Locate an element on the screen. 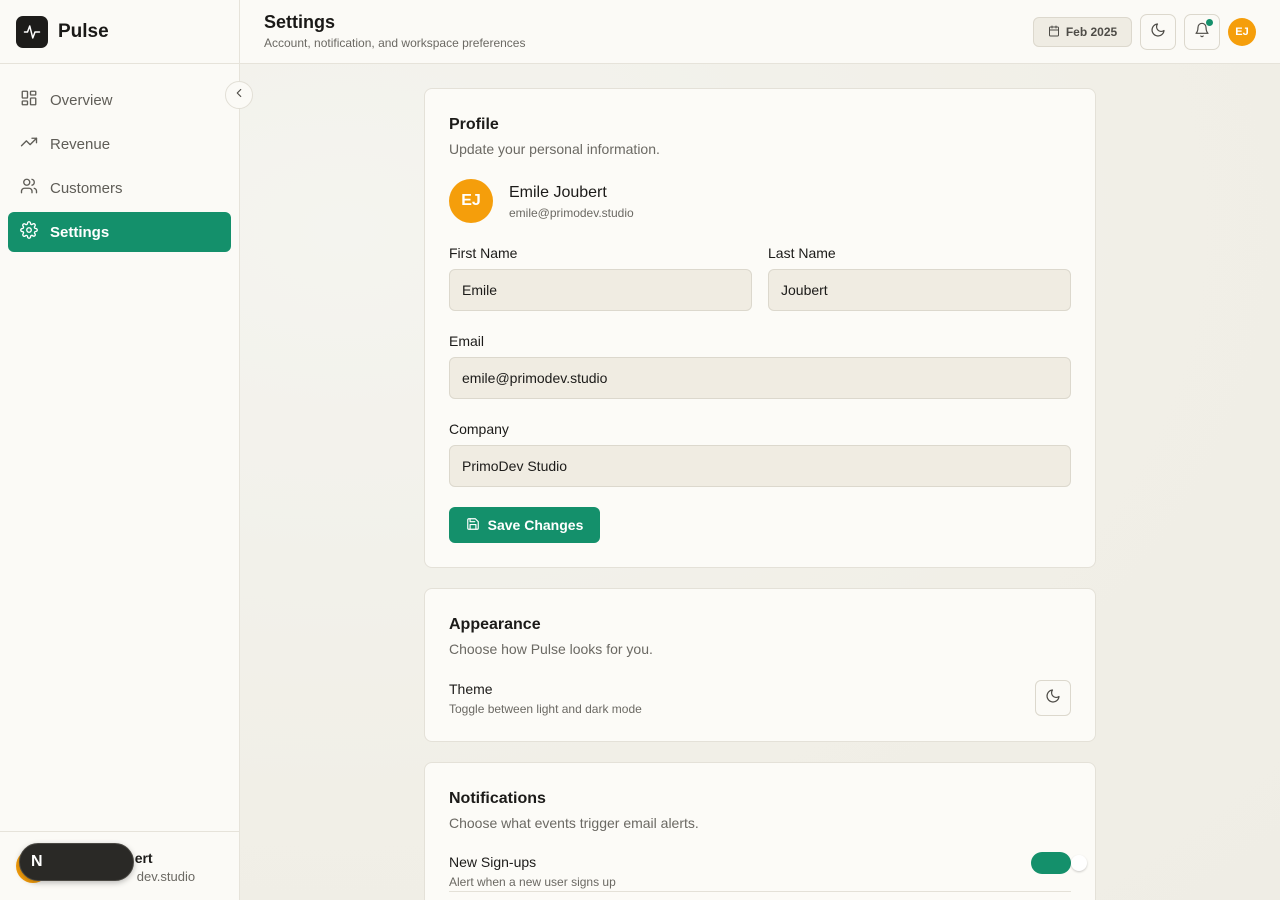 The image size is (1280, 900). chevron-left-icon is located at coordinates (239, 95).